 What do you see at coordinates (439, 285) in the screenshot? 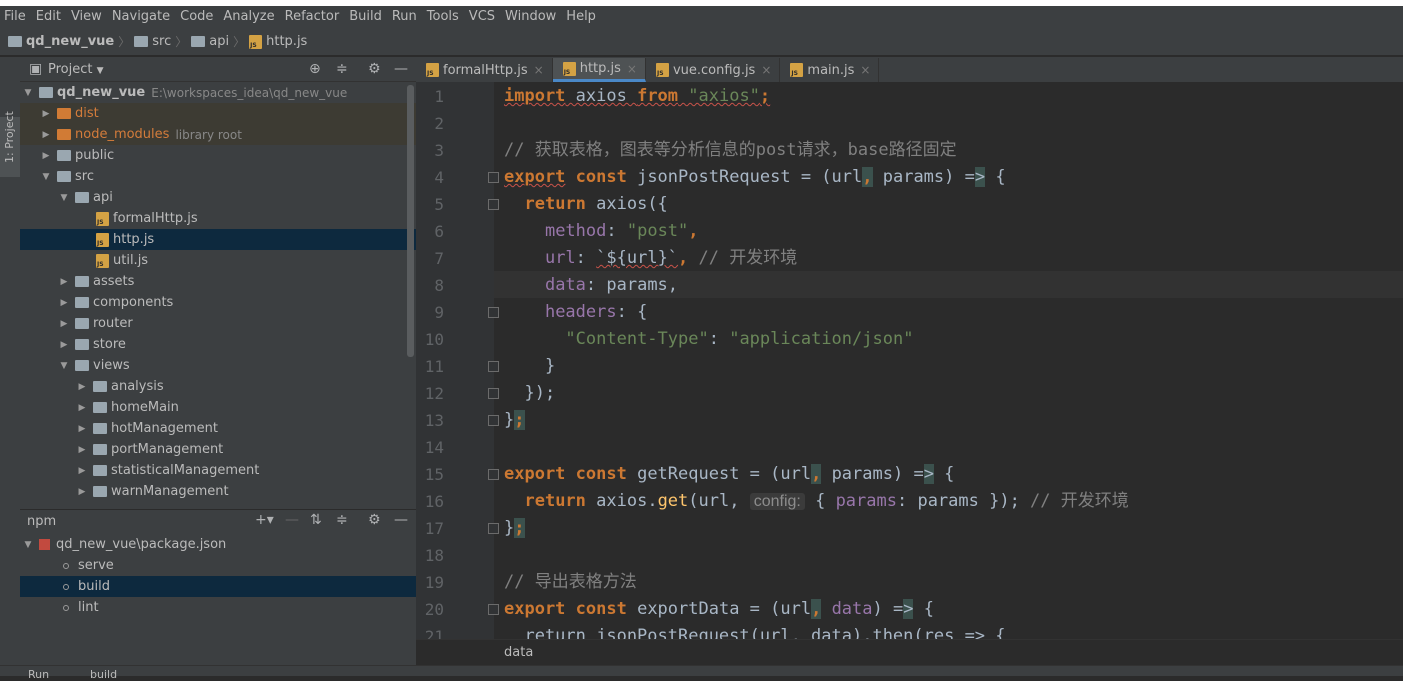
I see `line-number: 8` at bounding box center [439, 285].